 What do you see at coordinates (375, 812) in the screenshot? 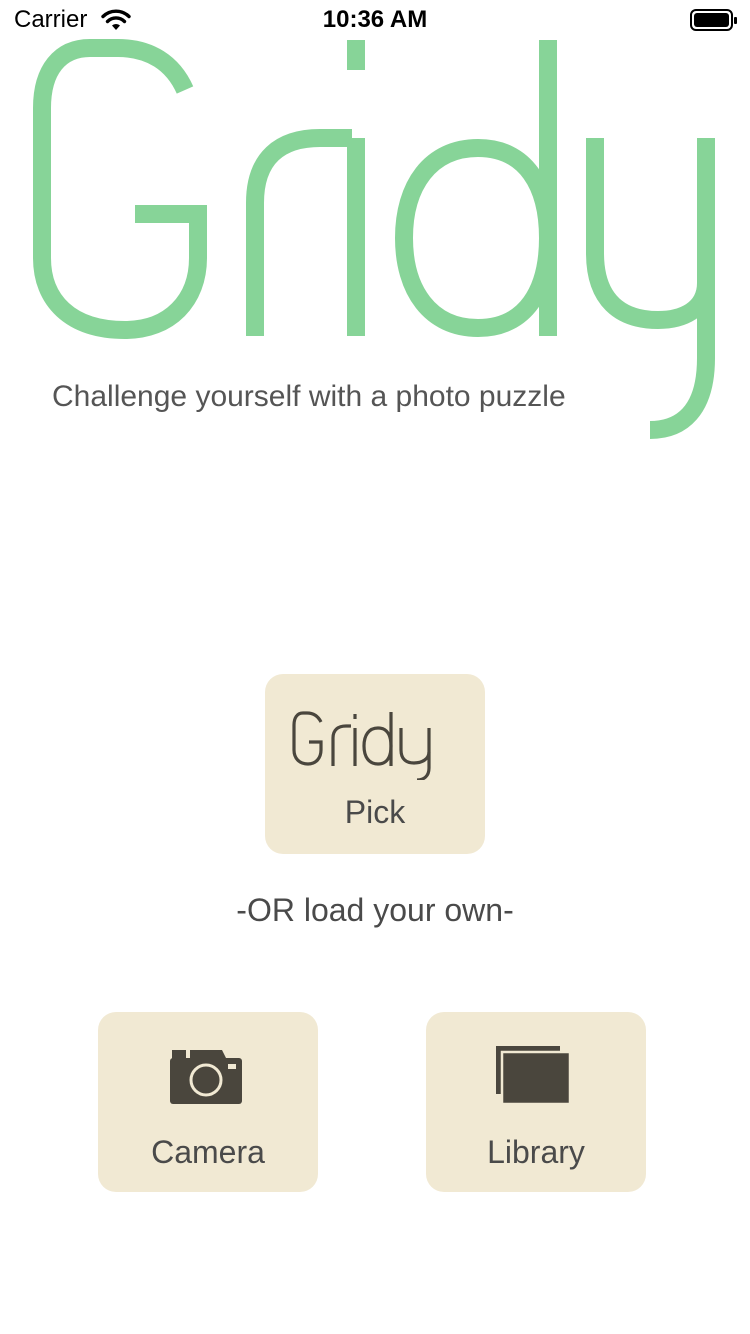
I see `pick-label: Pick` at bounding box center [375, 812].